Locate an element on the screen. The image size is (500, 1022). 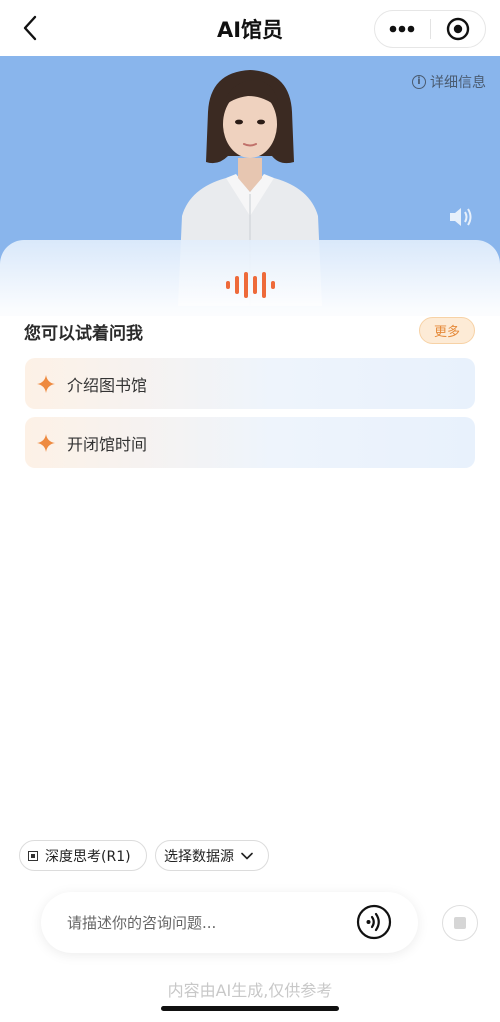
suggestion-label: 开闭馆时间 is located at coordinates (107, 444).